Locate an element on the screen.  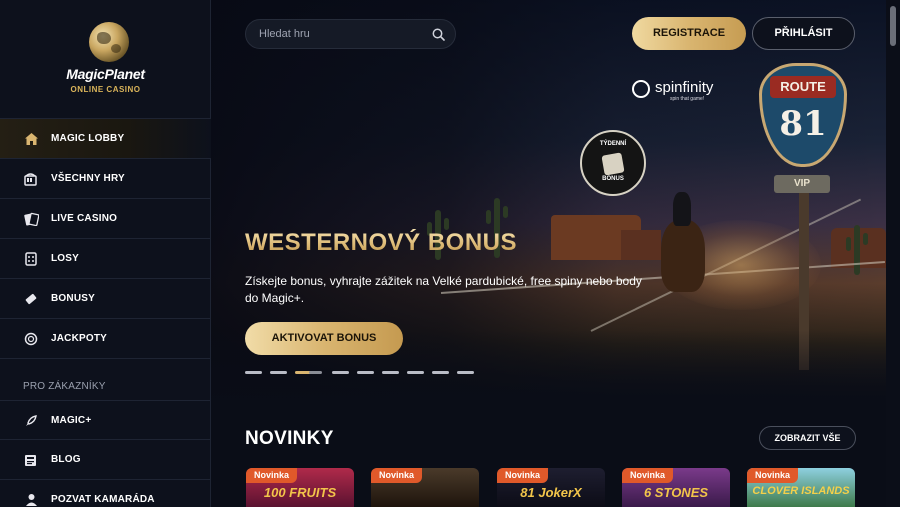
scrollbar-thumb is located at coordinates (893, 26).